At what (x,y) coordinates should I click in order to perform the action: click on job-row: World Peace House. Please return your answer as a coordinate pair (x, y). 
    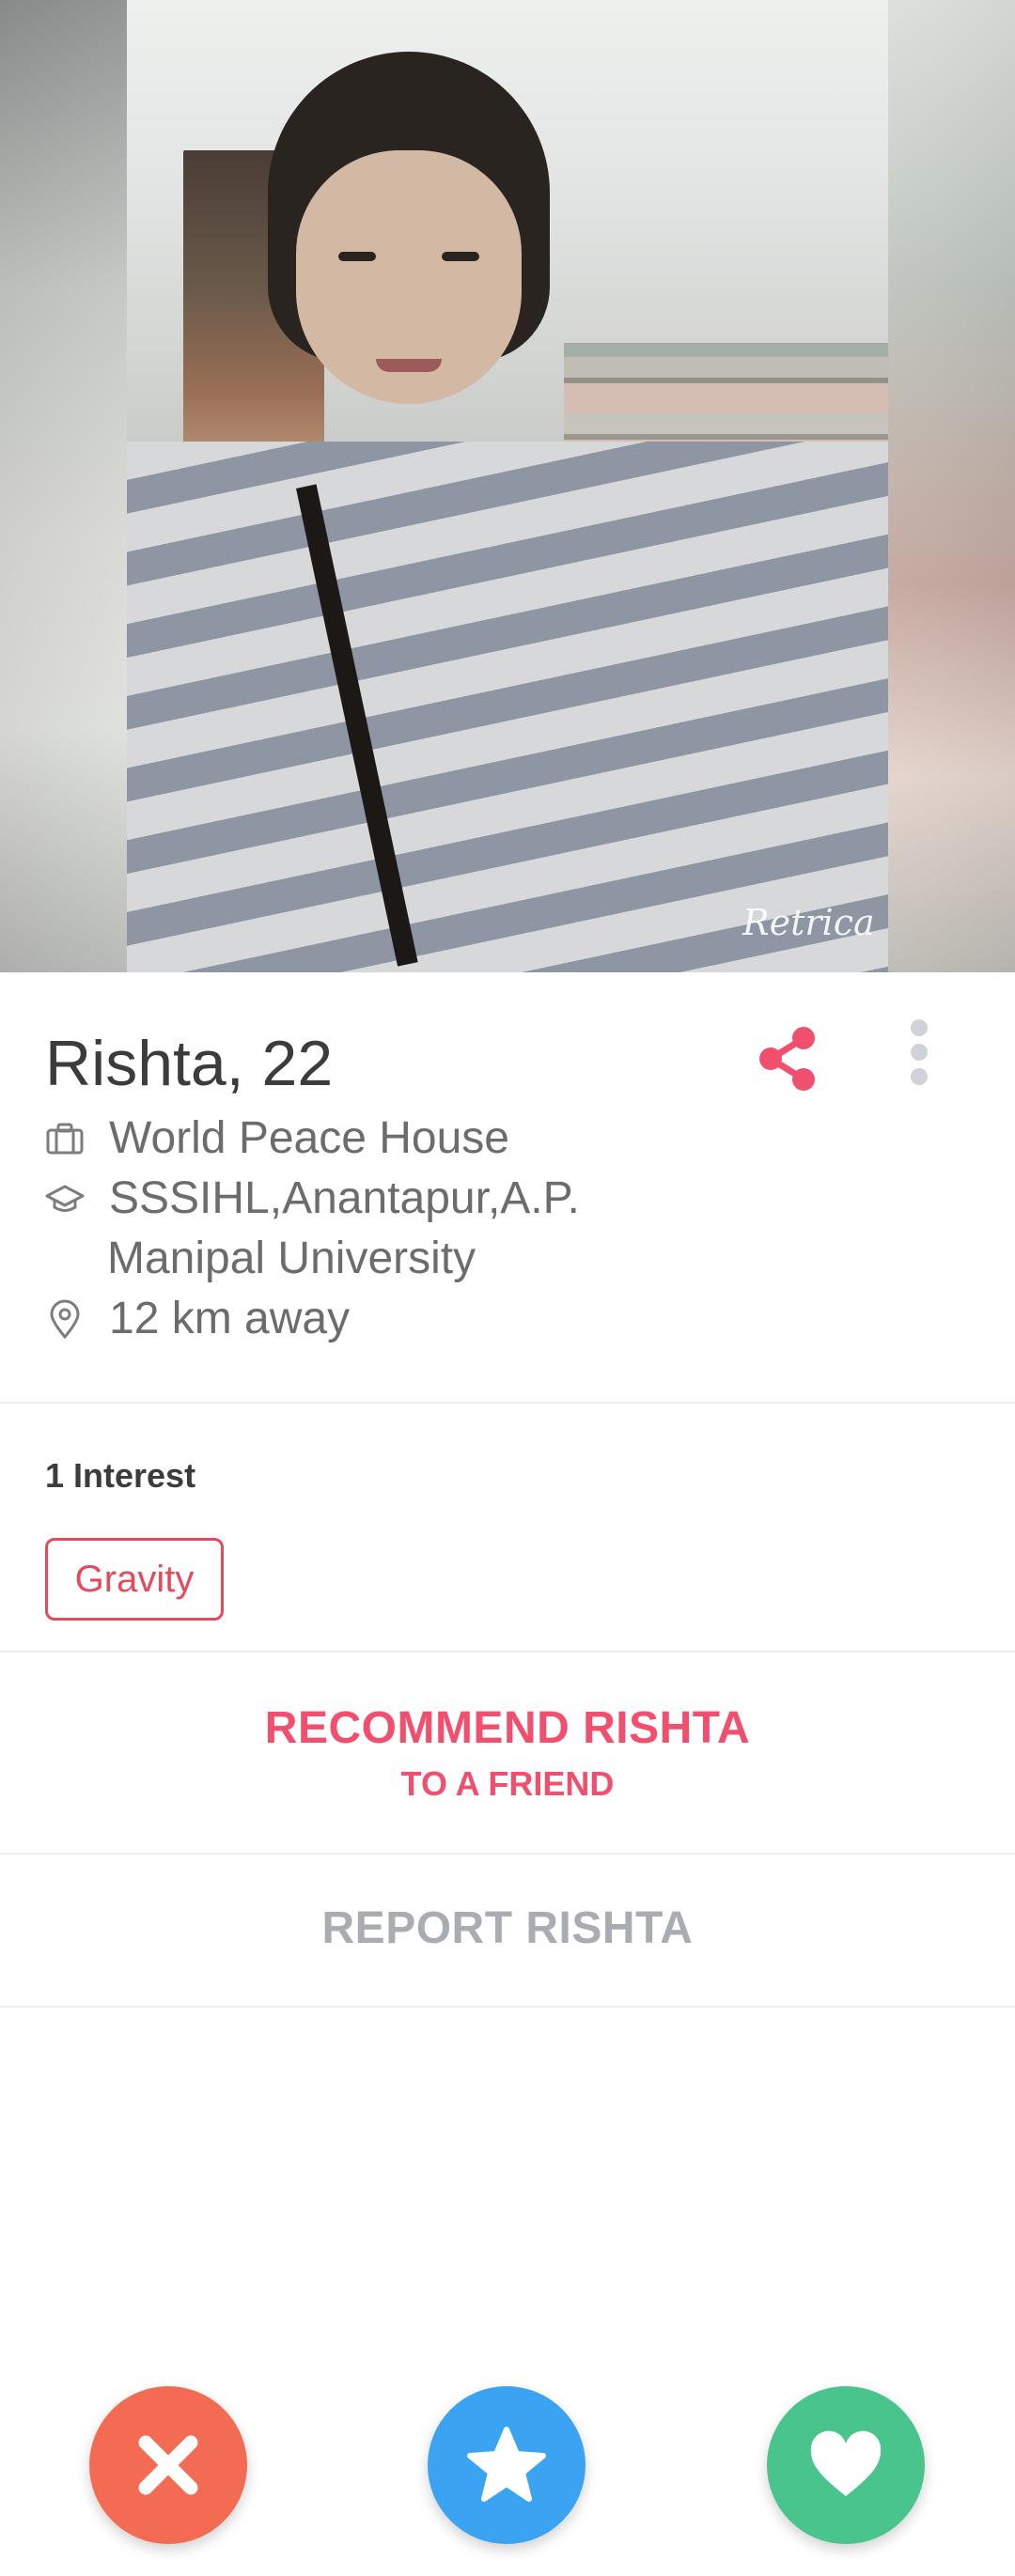
    Looking at the image, I should click on (277, 1138).